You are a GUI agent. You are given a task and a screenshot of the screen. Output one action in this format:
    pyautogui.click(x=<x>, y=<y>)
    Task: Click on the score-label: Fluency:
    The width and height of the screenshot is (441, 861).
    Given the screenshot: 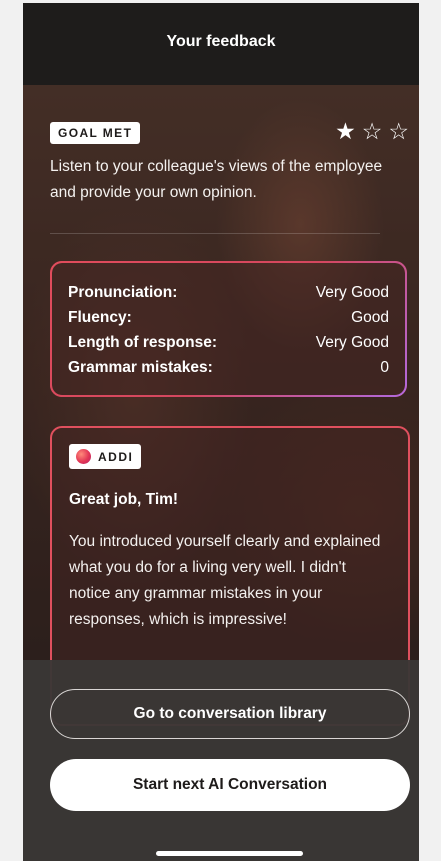 What is the action you would take?
    pyautogui.click(x=100, y=317)
    